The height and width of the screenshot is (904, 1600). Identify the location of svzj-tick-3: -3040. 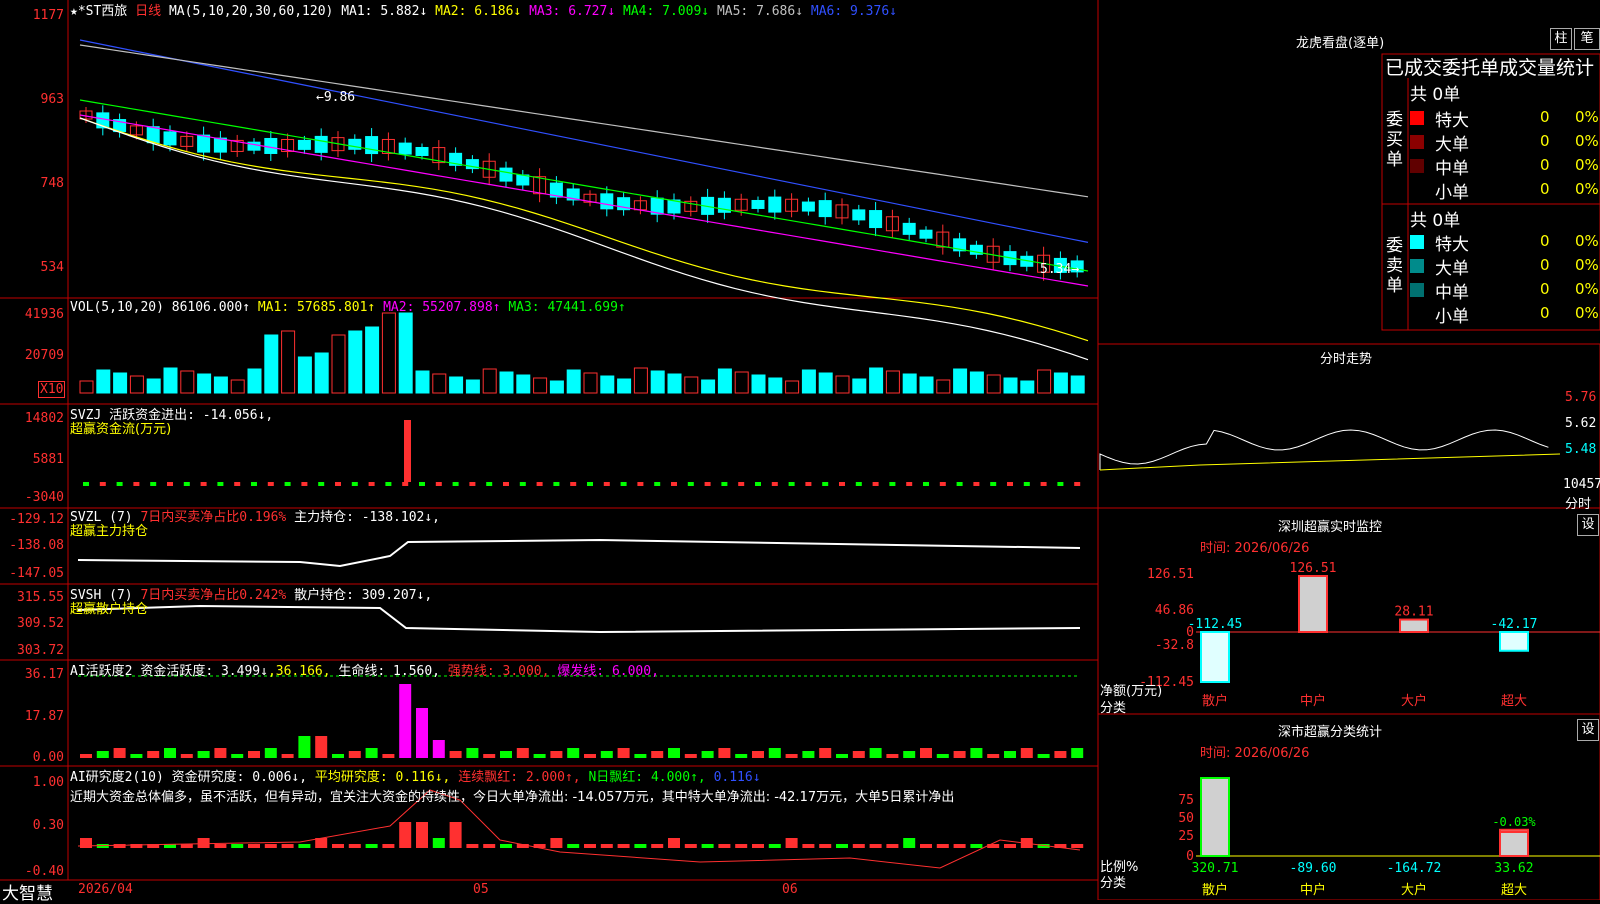
(44, 497).